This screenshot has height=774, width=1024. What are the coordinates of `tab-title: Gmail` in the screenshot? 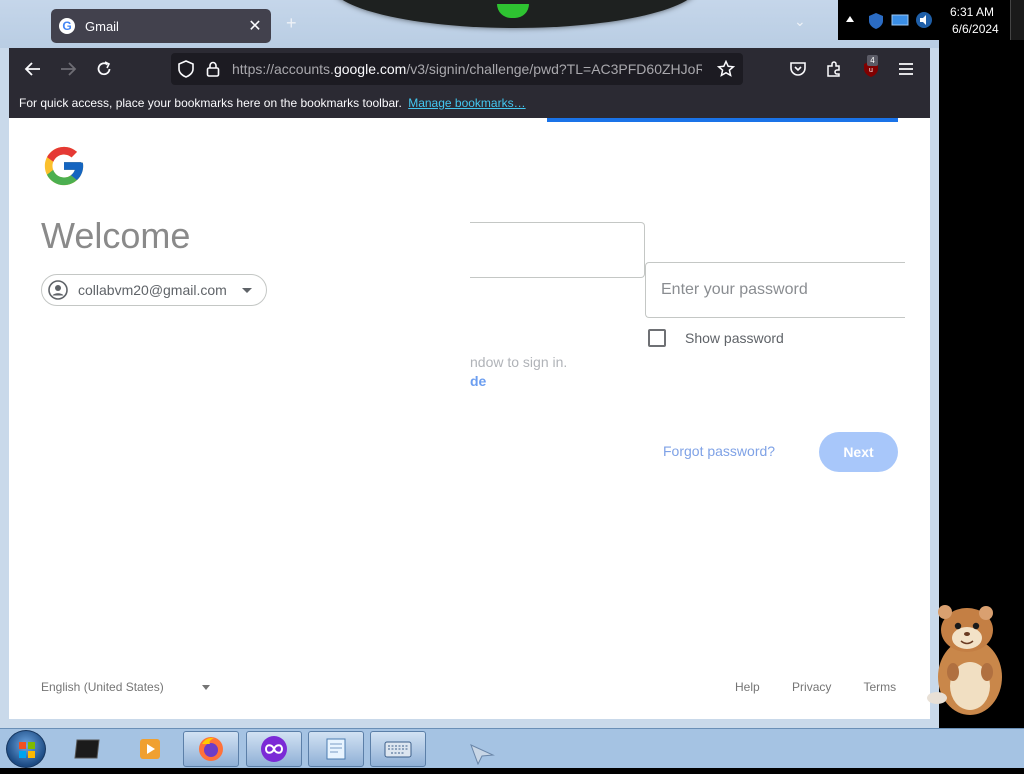 It's located at (102, 26).